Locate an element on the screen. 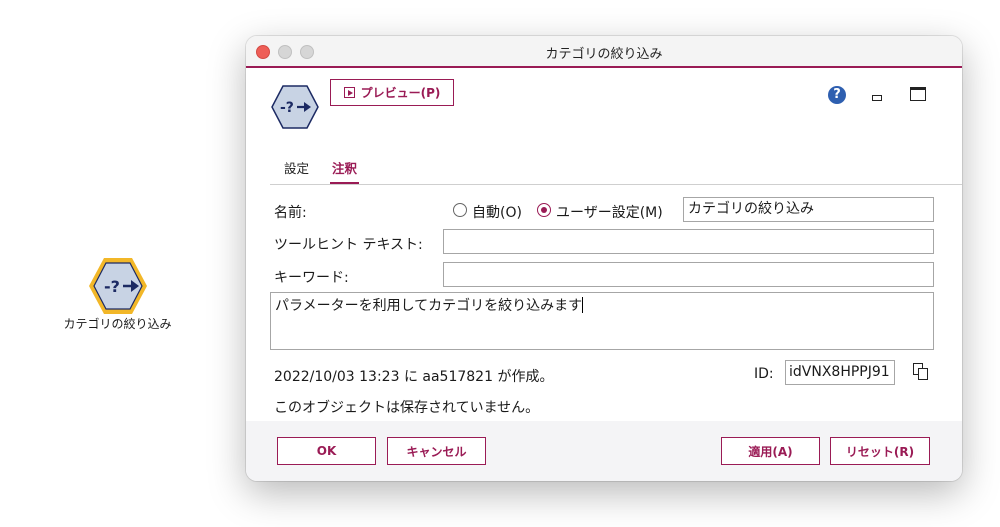 This screenshot has width=1000, height=527. window-title: カテゴリの絞り込み is located at coordinates (604, 54).